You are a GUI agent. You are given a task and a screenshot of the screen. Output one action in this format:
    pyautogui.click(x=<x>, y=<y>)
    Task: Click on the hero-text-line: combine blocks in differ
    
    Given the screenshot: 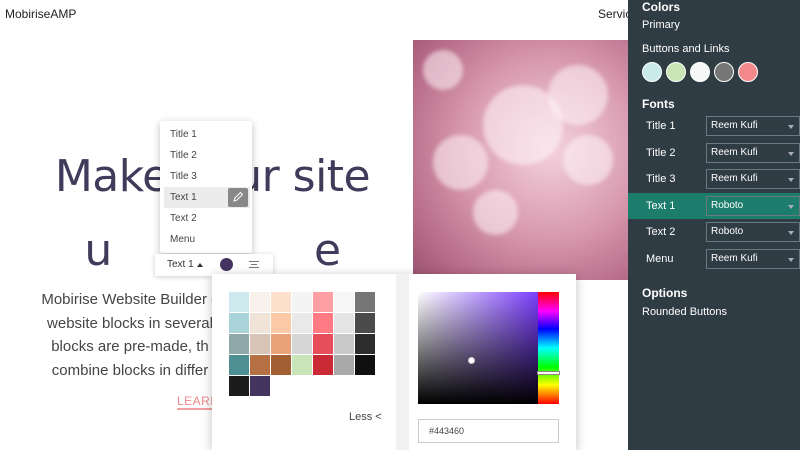 What is the action you would take?
    pyautogui.click(x=130, y=370)
    